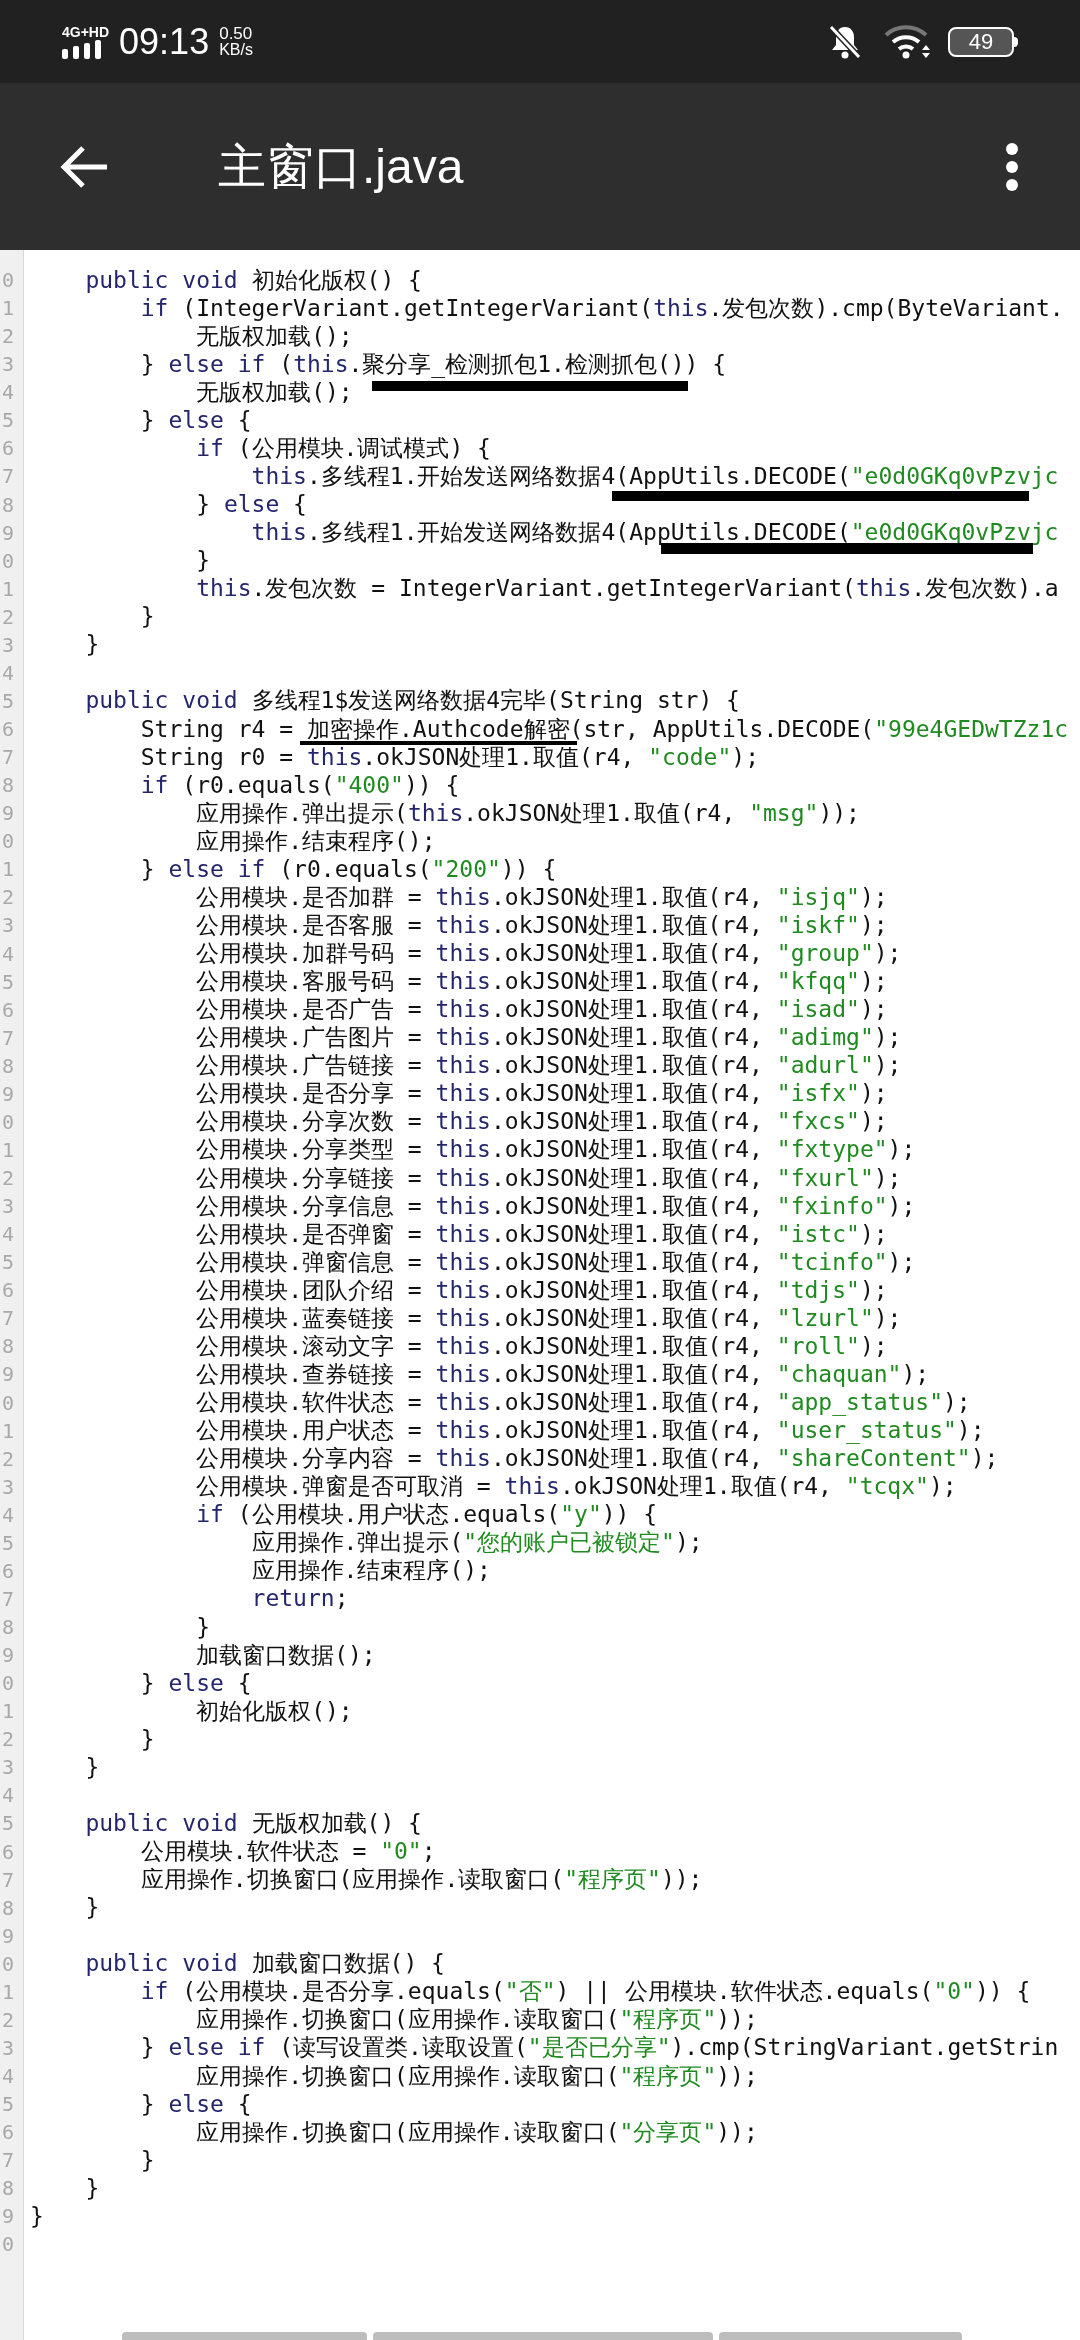 The image size is (1080, 2340). What do you see at coordinates (541, 982) in the screenshot?
I see `code-line: 公用模块.客服号码 = this.okJSON处理1.取值(r4, "kfqq");` at bounding box center [541, 982].